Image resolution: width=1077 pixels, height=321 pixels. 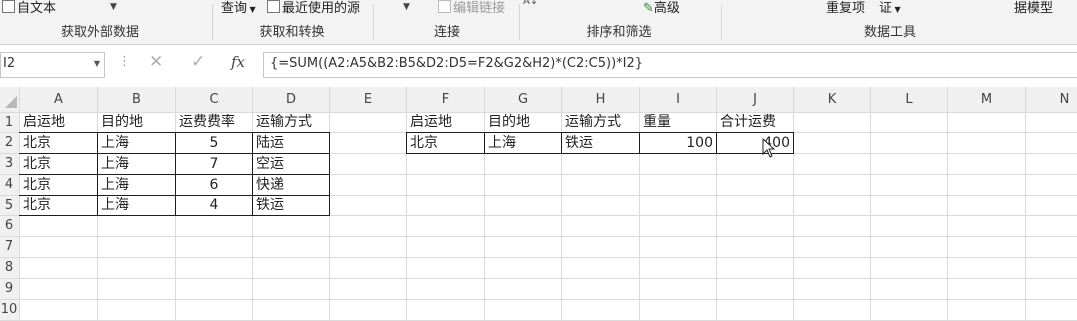 I want to click on column-header-g: G, so click(x=523, y=99).